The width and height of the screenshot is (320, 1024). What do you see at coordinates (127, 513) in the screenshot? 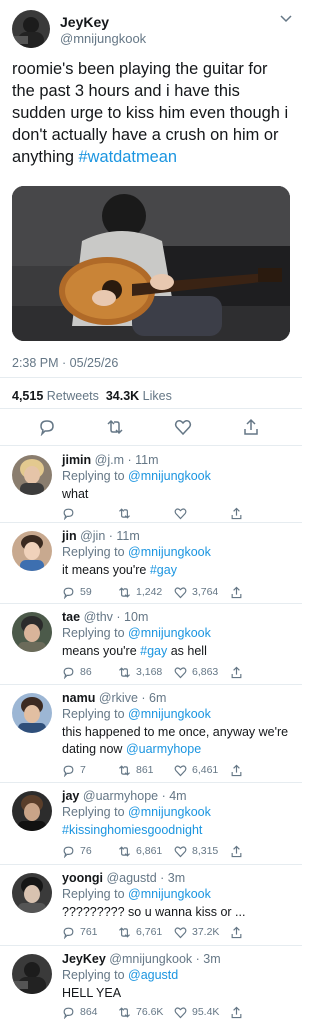
I see `retweet-button` at bounding box center [127, 513].